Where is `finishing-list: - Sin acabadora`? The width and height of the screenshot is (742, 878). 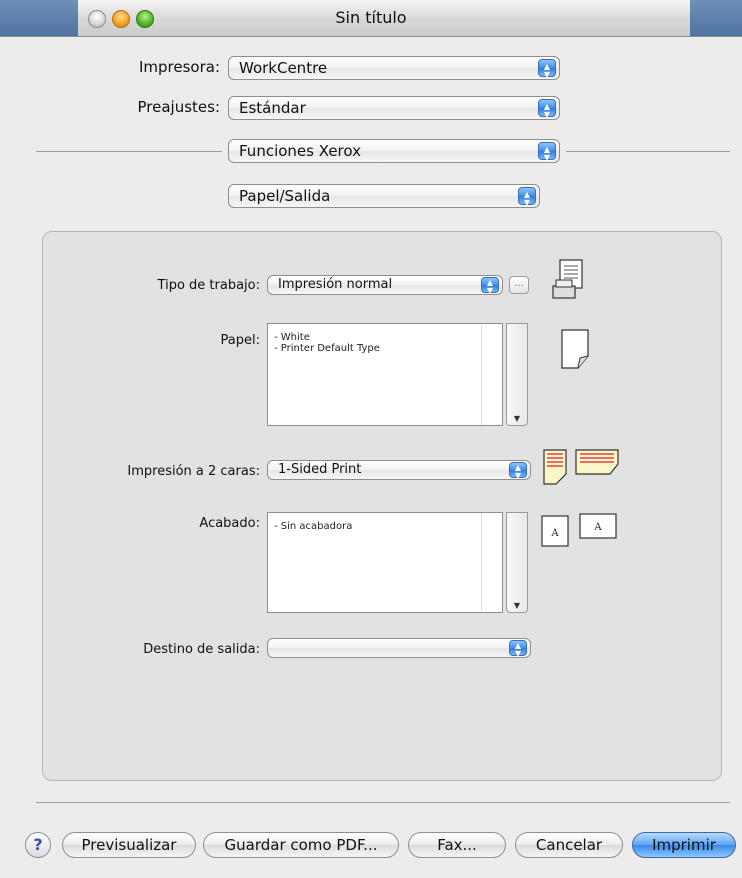 finishing-list: - Sin acabadora is located at coordinates (385, 562).